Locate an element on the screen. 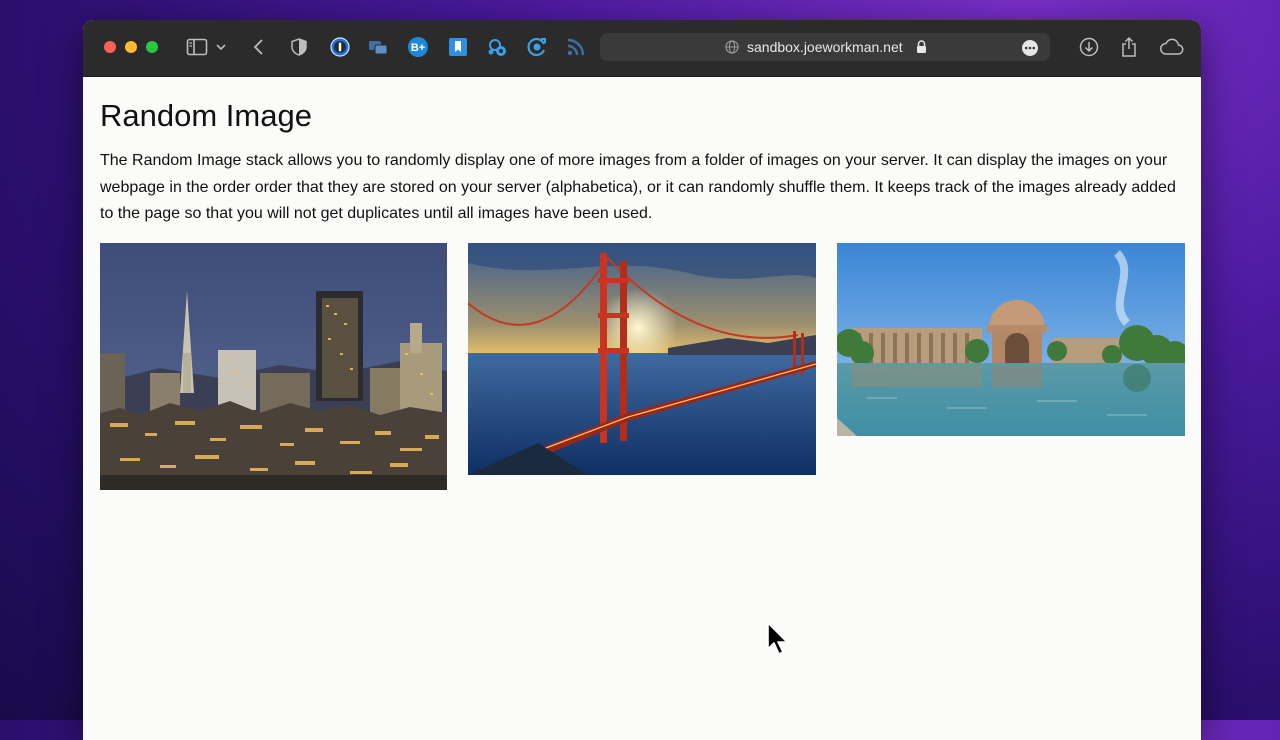 The width and height of the screenshot is (1280, 740). chevron-down-icon is located at coordinates (221, 47).